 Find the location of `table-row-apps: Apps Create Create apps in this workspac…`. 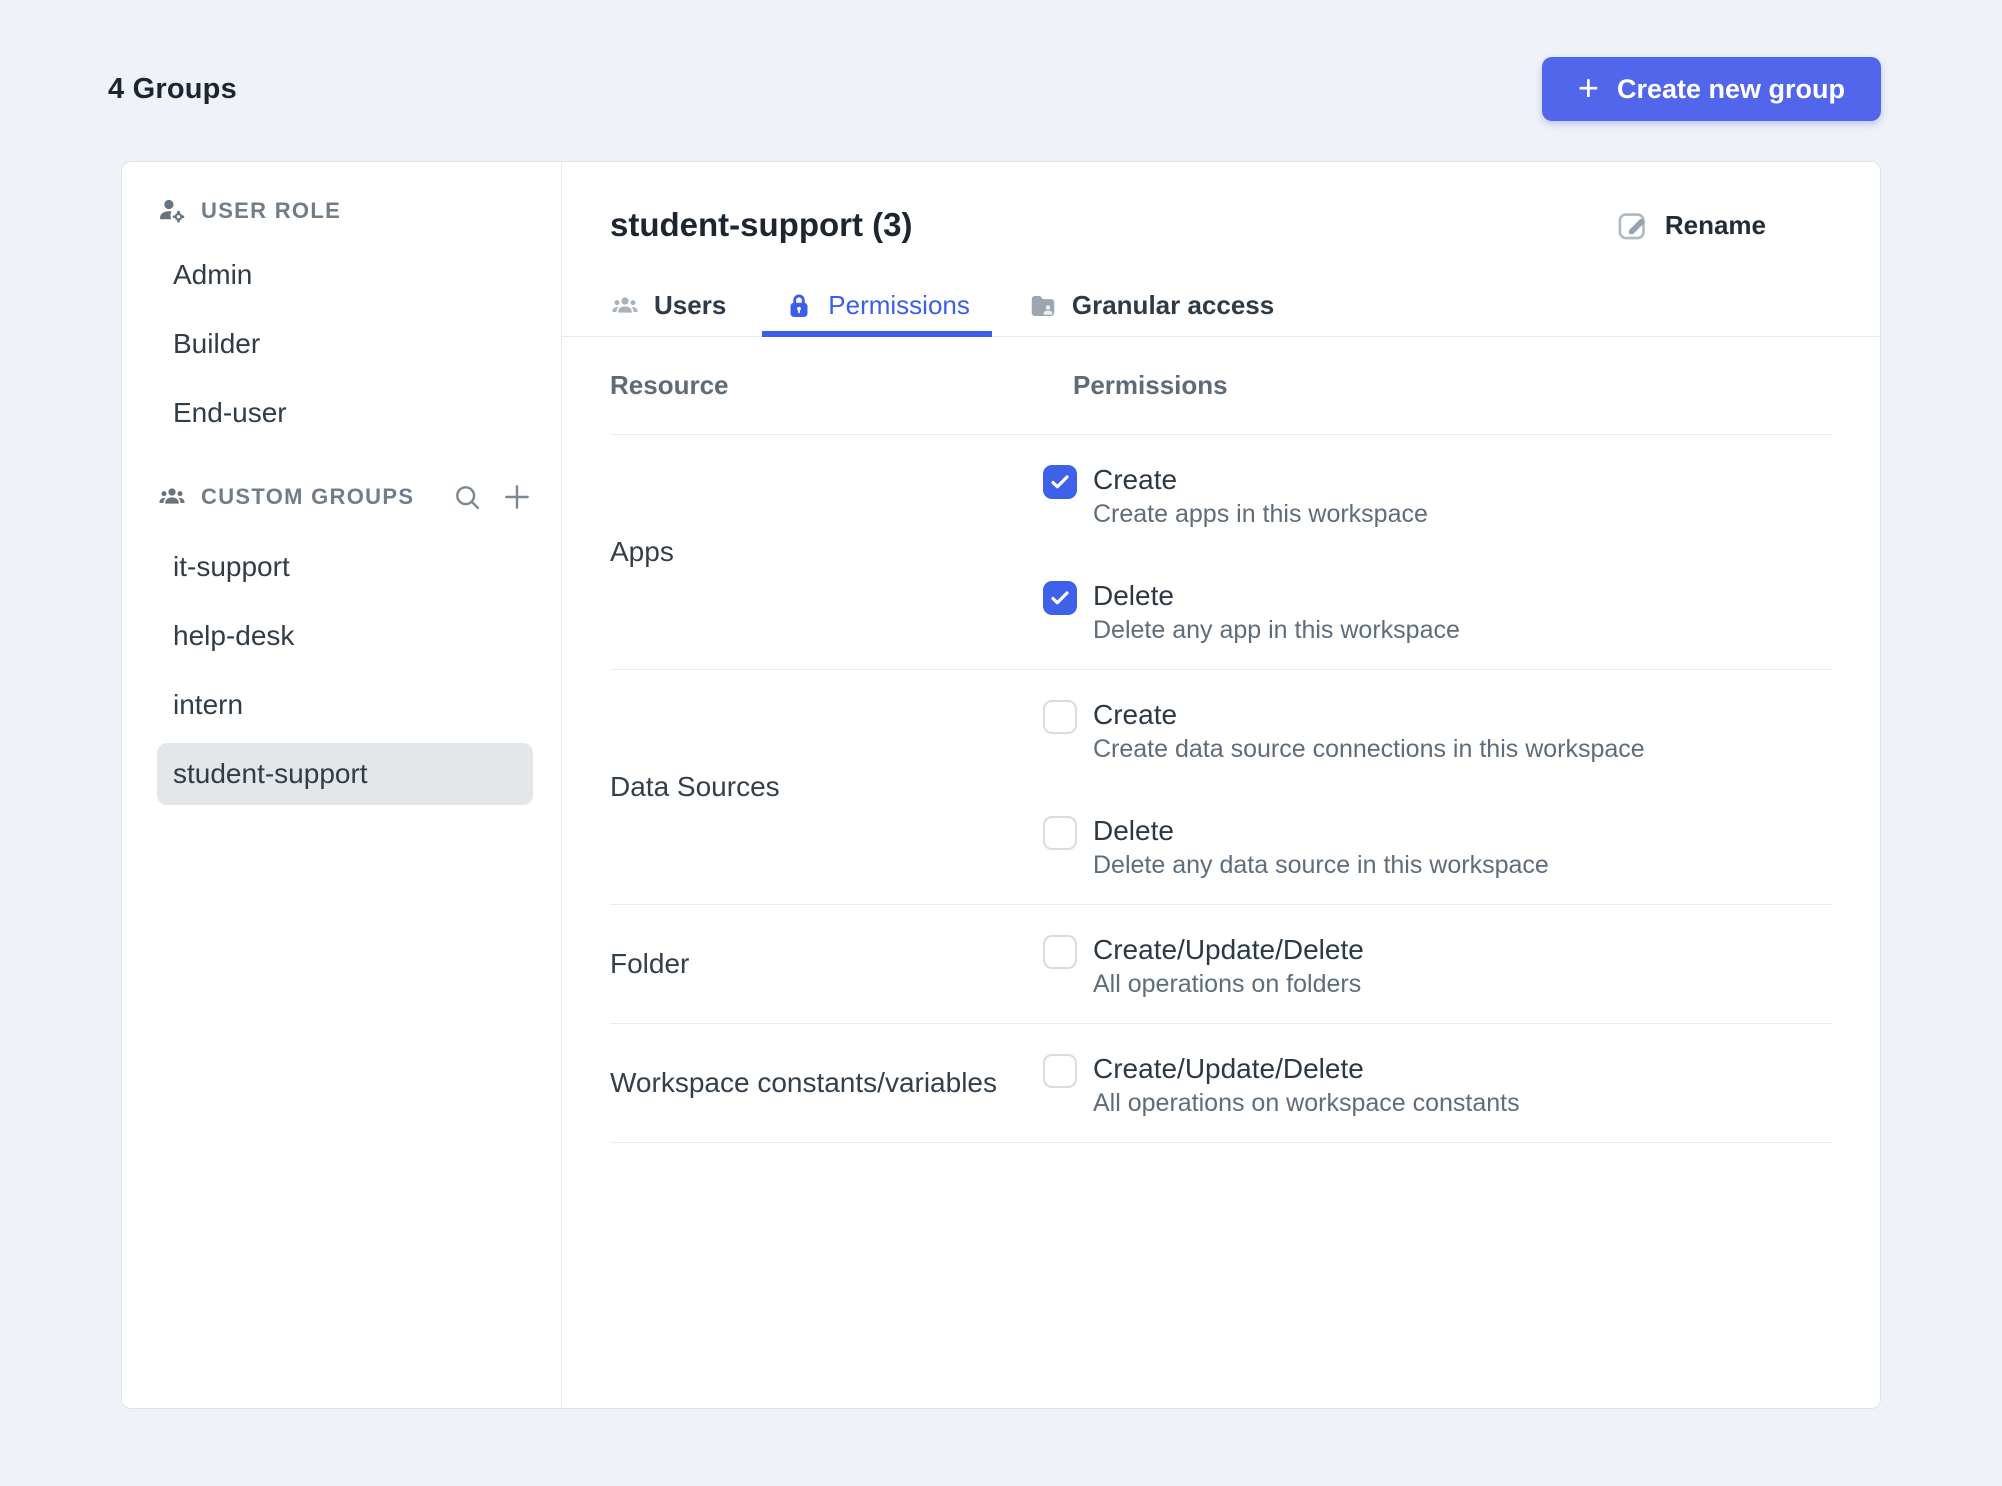

table-row-apps: Apps Create Create apps in this workspac… is located at coordinates (1221, 552).